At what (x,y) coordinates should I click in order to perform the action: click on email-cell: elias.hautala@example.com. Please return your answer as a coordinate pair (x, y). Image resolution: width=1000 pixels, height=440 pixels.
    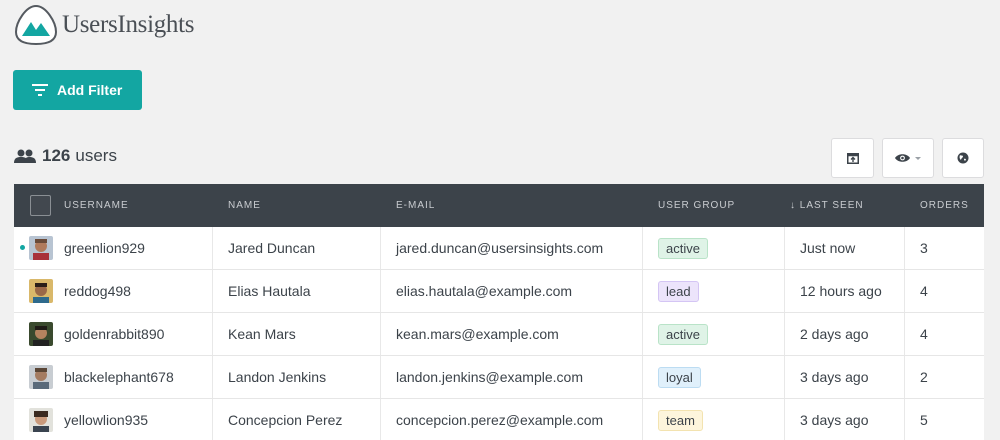
    Looking at the image, I should click on (484, 291).